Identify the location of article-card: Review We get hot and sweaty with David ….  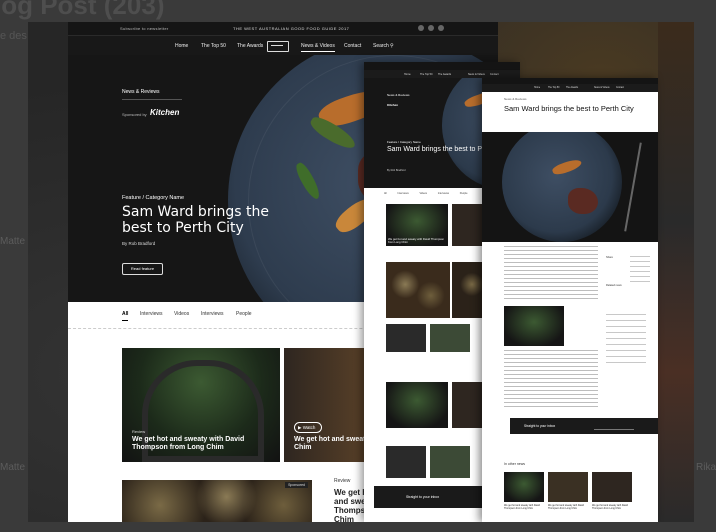
(201, 405).